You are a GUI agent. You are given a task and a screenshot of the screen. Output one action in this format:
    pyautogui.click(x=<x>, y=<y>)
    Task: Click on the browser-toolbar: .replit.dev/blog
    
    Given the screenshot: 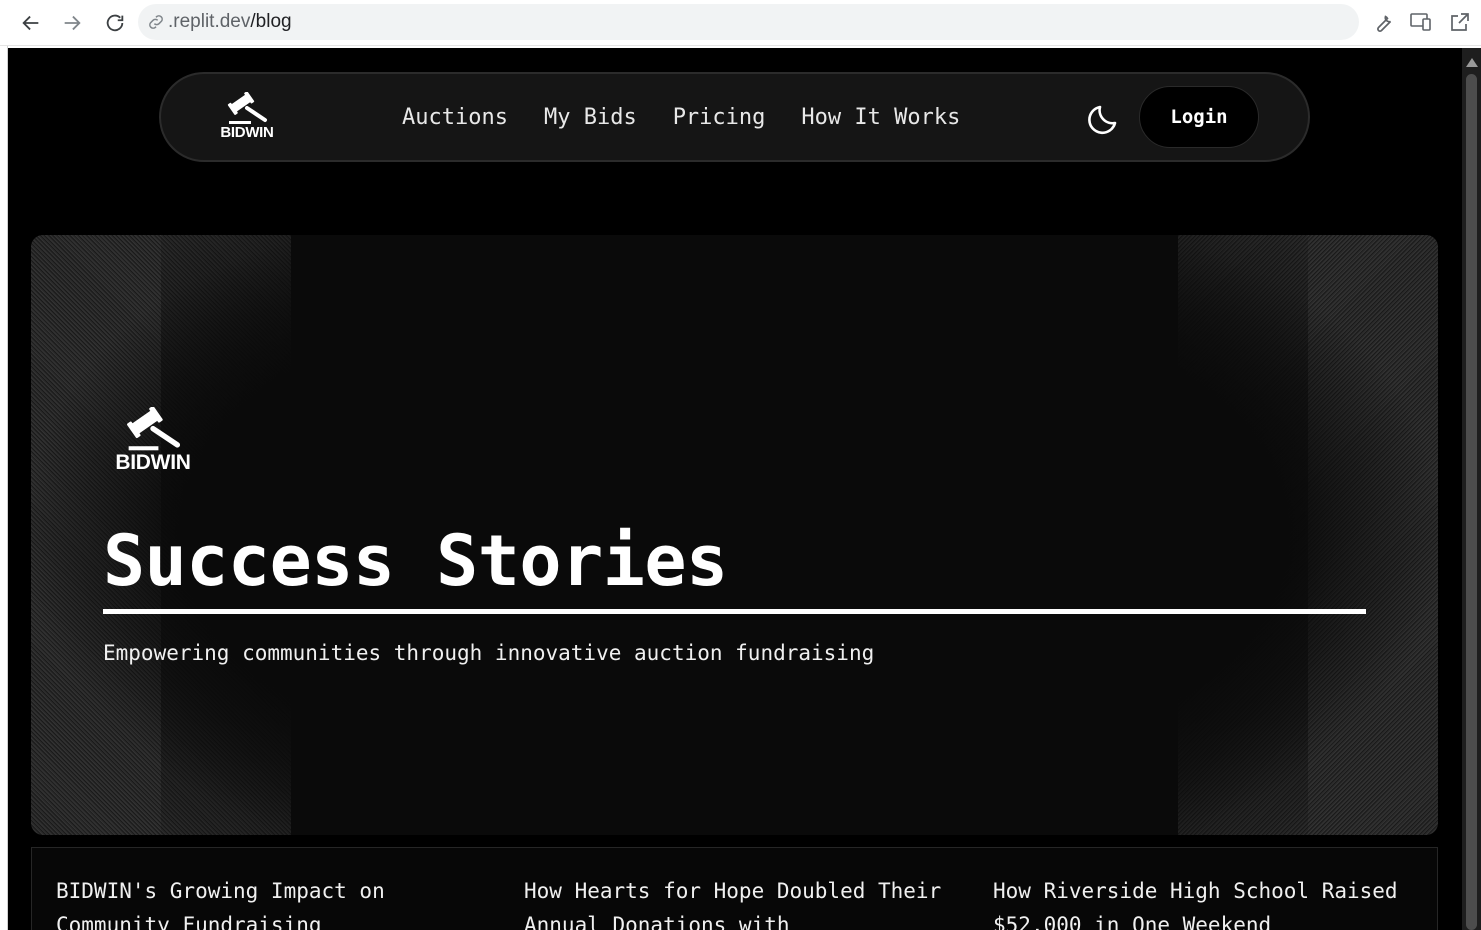 What is the action you would take?
    pyautogui.click(x=740, y=23)
    